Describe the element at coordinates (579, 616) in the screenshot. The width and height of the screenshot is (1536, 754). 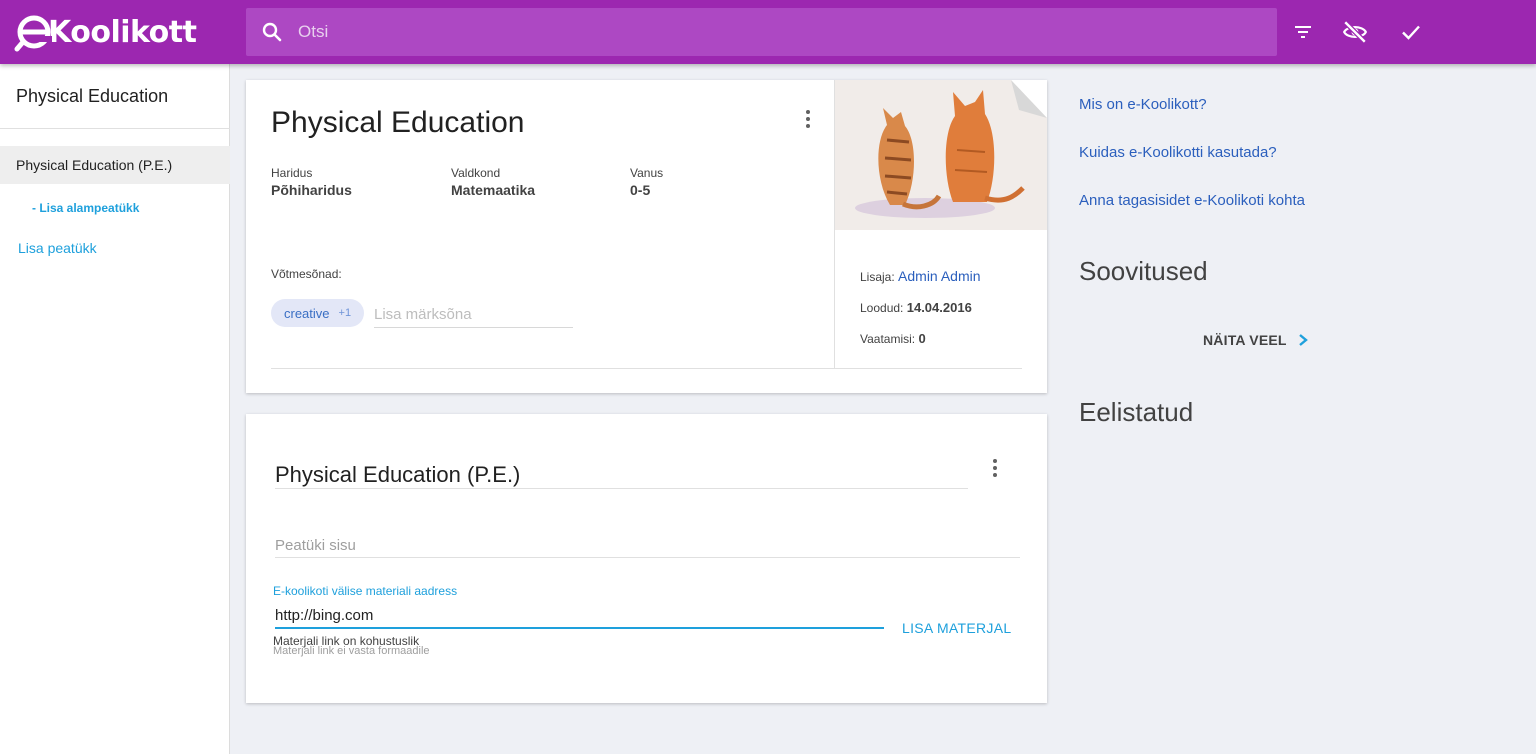
I see `material-url-input` at that location.